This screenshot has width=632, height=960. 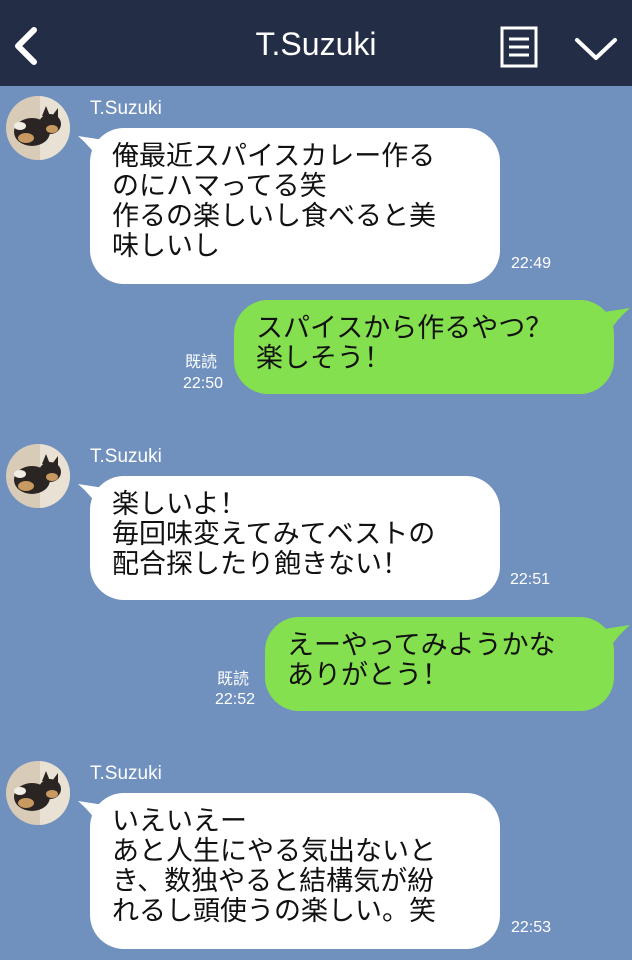 I want to click on message-bubble: 俺最近スパイスカレー作る のにハマってる笑 作るの楽しいし食べると美 味しいし, so click(x=295, y=206).